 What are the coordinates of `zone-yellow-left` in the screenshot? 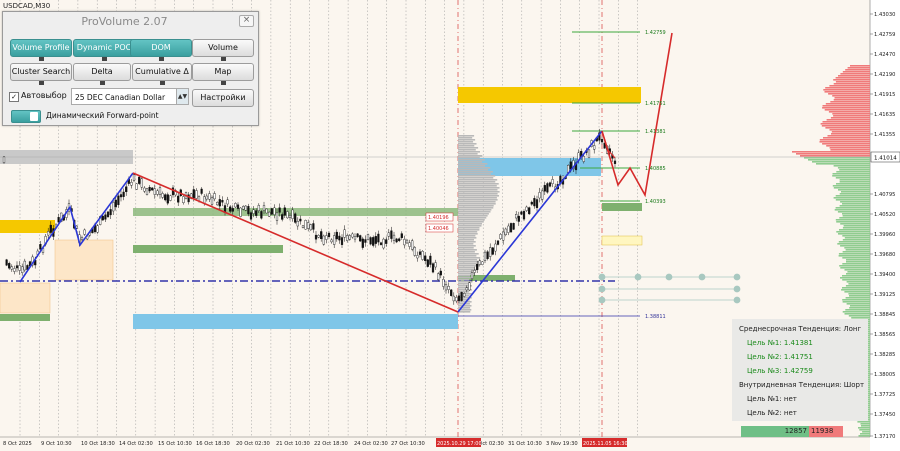 It's located at (27, 226).